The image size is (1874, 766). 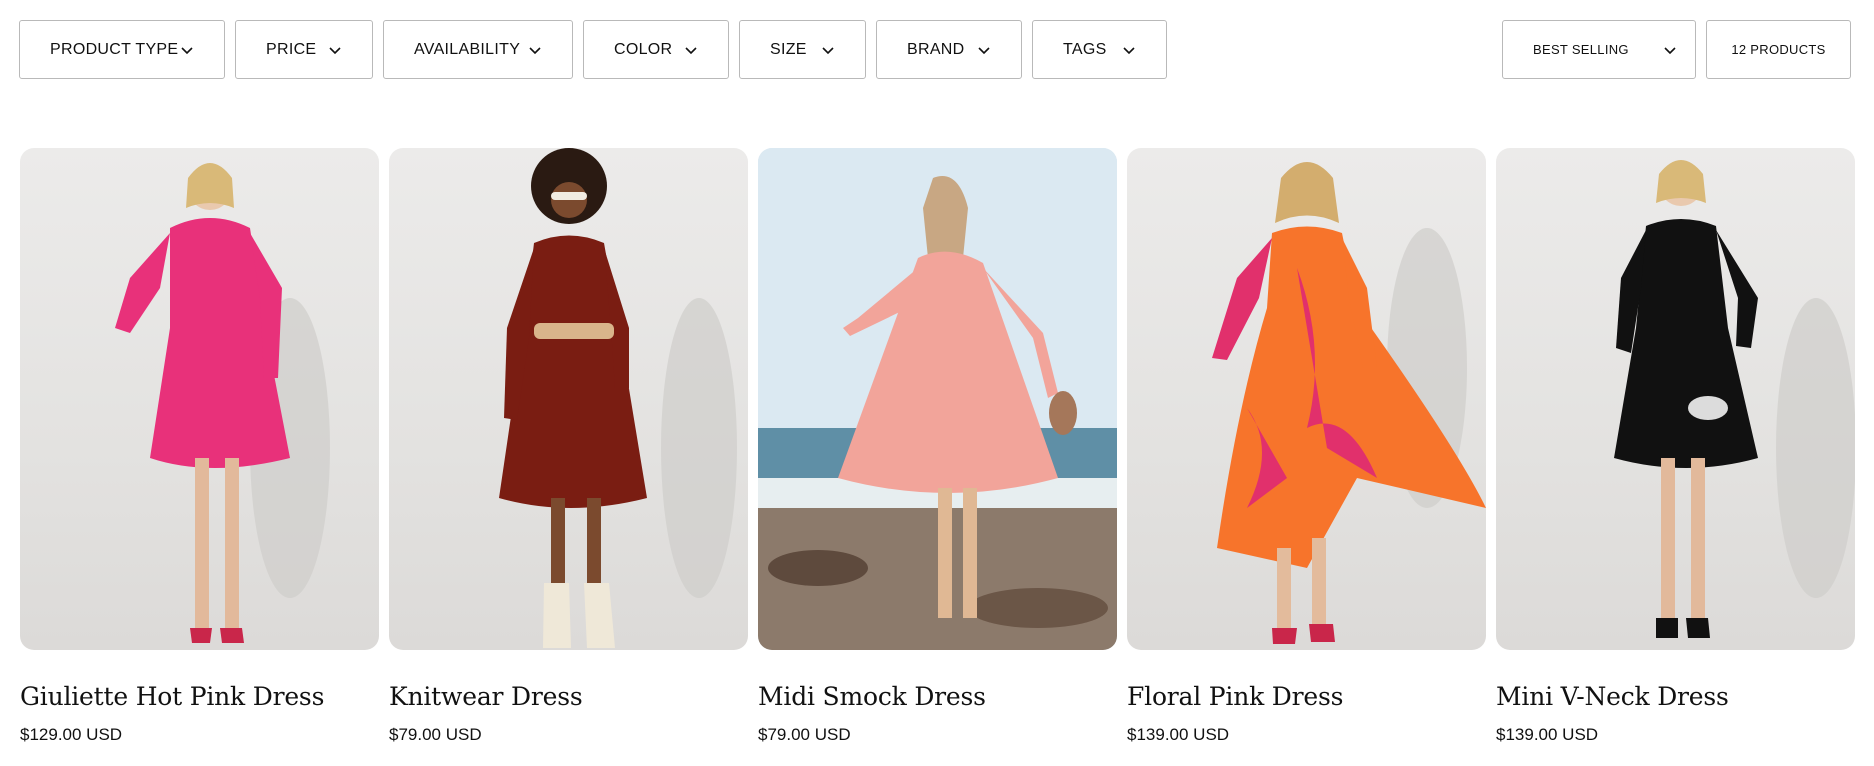 I want to click on product-card: Knitwear Dress $79.00 USD, so click(x=568, y=446).